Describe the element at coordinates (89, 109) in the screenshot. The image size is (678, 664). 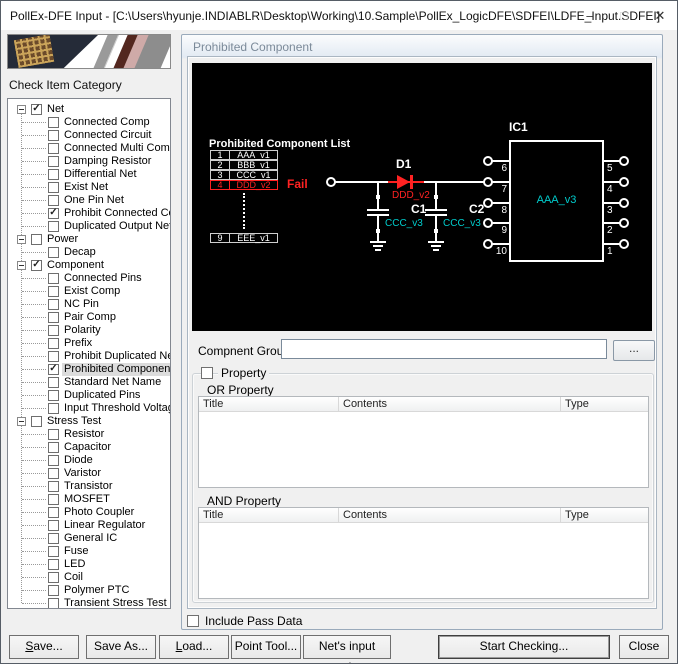
I see `tree-item-net: ✓ Net` at that location.